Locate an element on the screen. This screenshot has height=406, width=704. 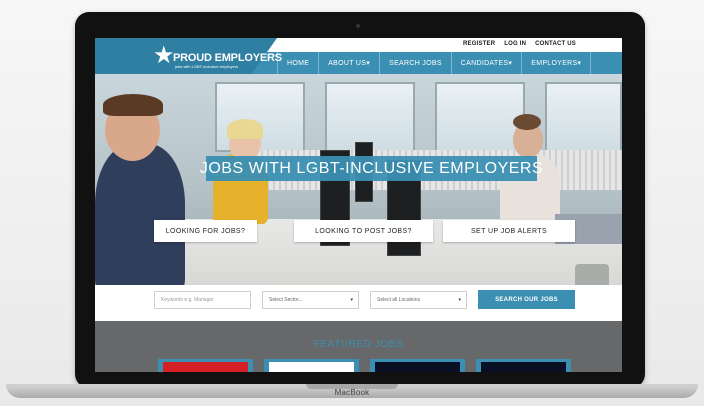
job-alerts-button: SET UP JOB ALERTS is located at coordinates (509, 231).